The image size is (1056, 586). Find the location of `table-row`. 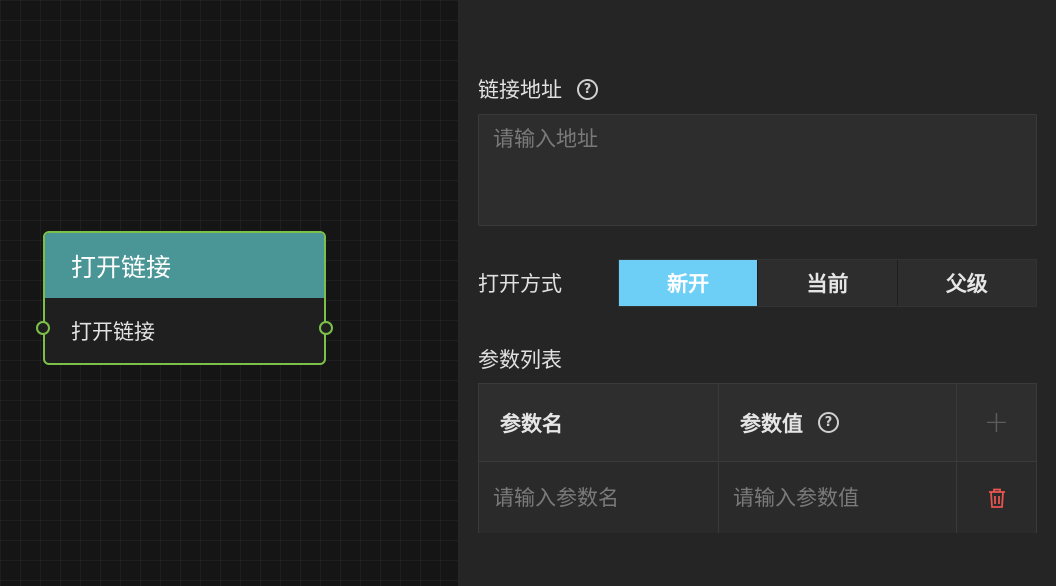

table-row is located at coordinates (757, 497).